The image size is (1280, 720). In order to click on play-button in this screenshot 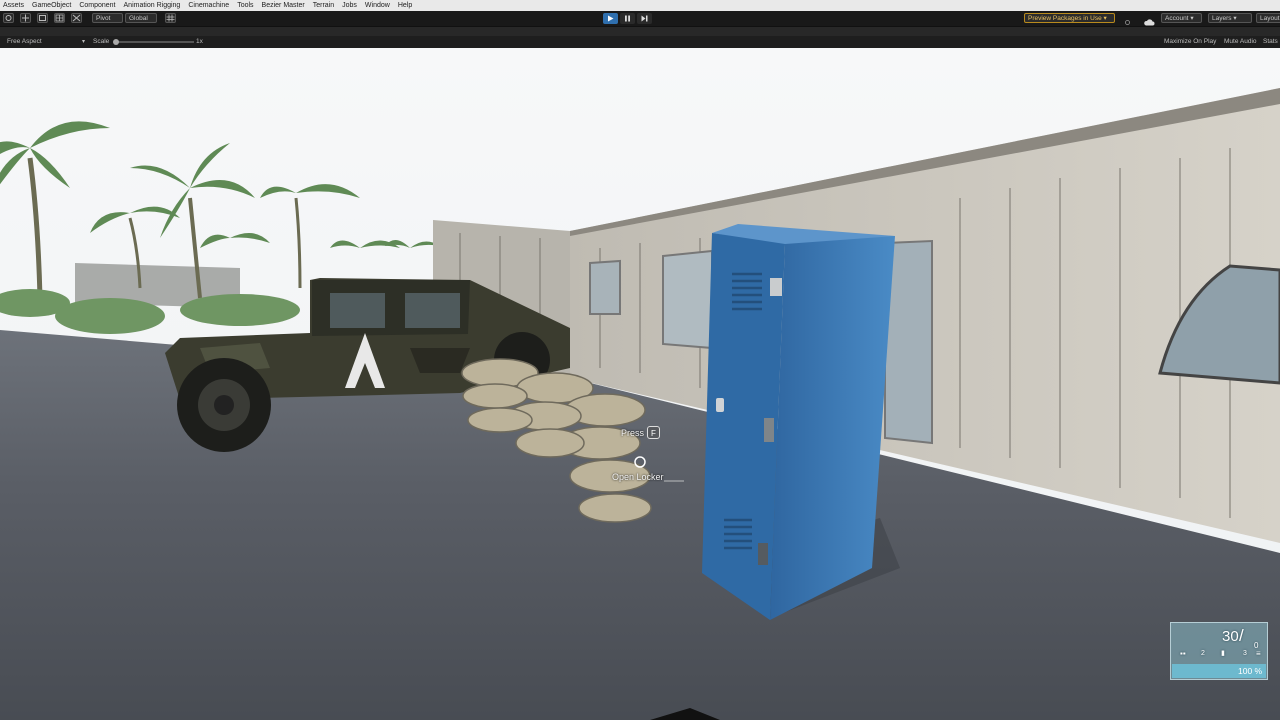, I will do `click(610, 18)`.